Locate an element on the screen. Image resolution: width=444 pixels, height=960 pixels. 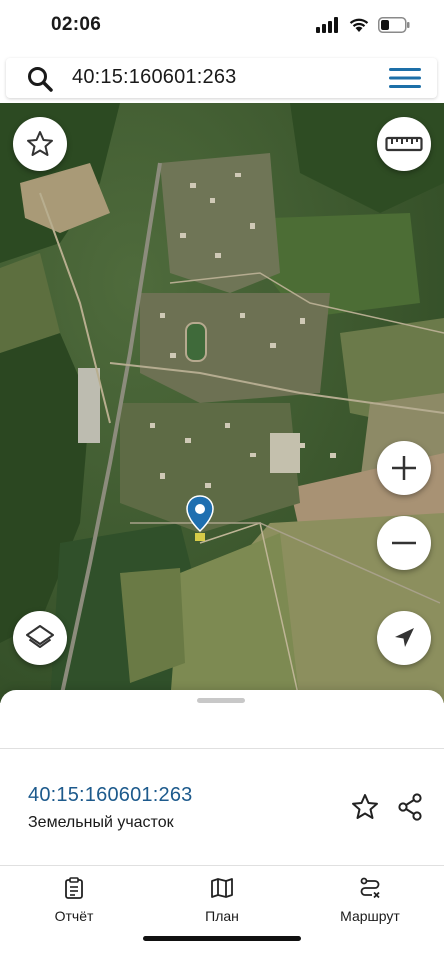
navigation-arrow-icon is located at coordinates (404, 637).